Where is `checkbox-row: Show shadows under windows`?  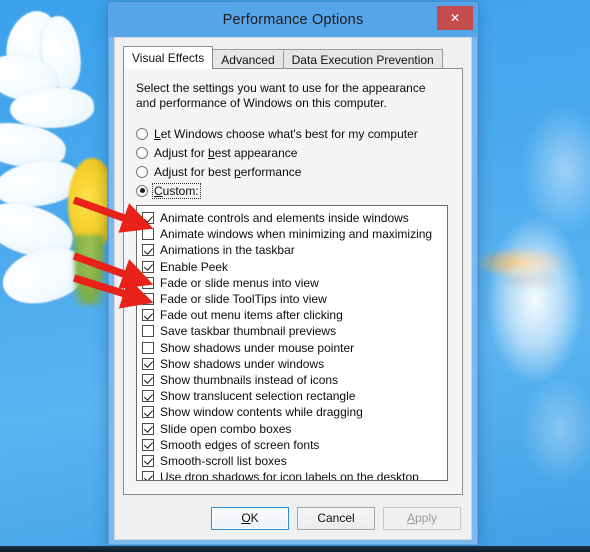 checkbox-row: Show shadows under windows is located at coordinates (293, 364).